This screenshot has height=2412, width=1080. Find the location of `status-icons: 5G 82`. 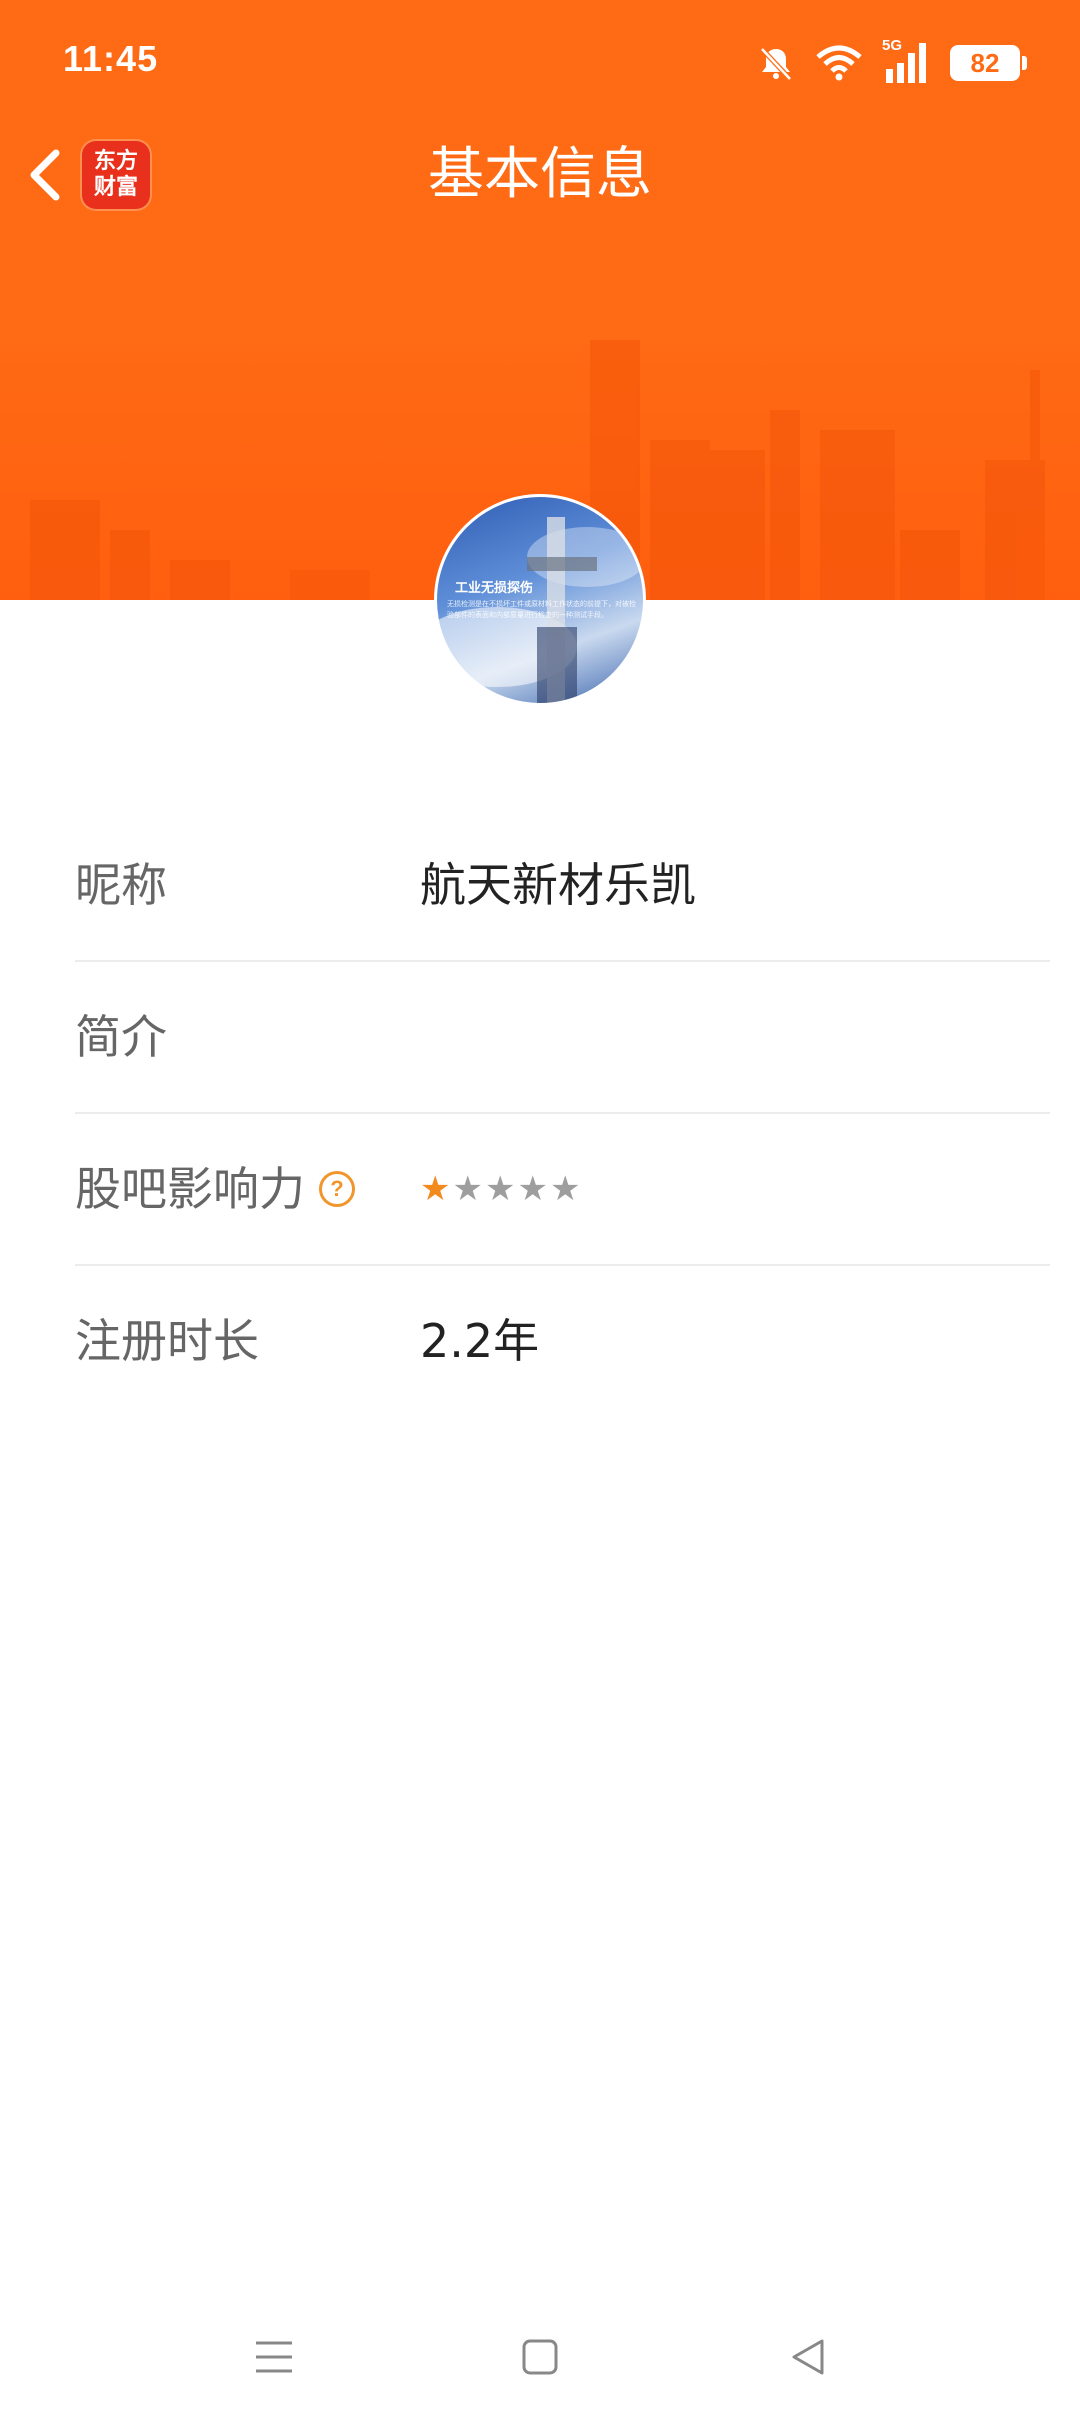

status-icons: 5G 82 is located at coordinates (891, 61).